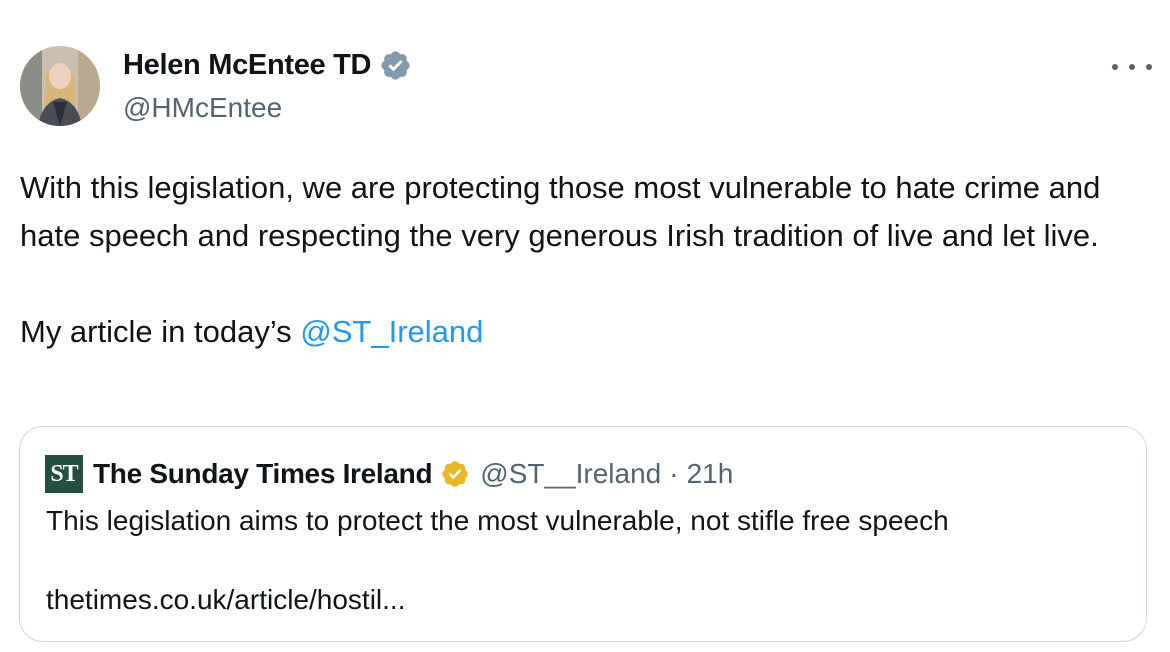 This screenshot has width=1170, height=652. I want to click on sunday-times-logo: ST, so click(64, 474).